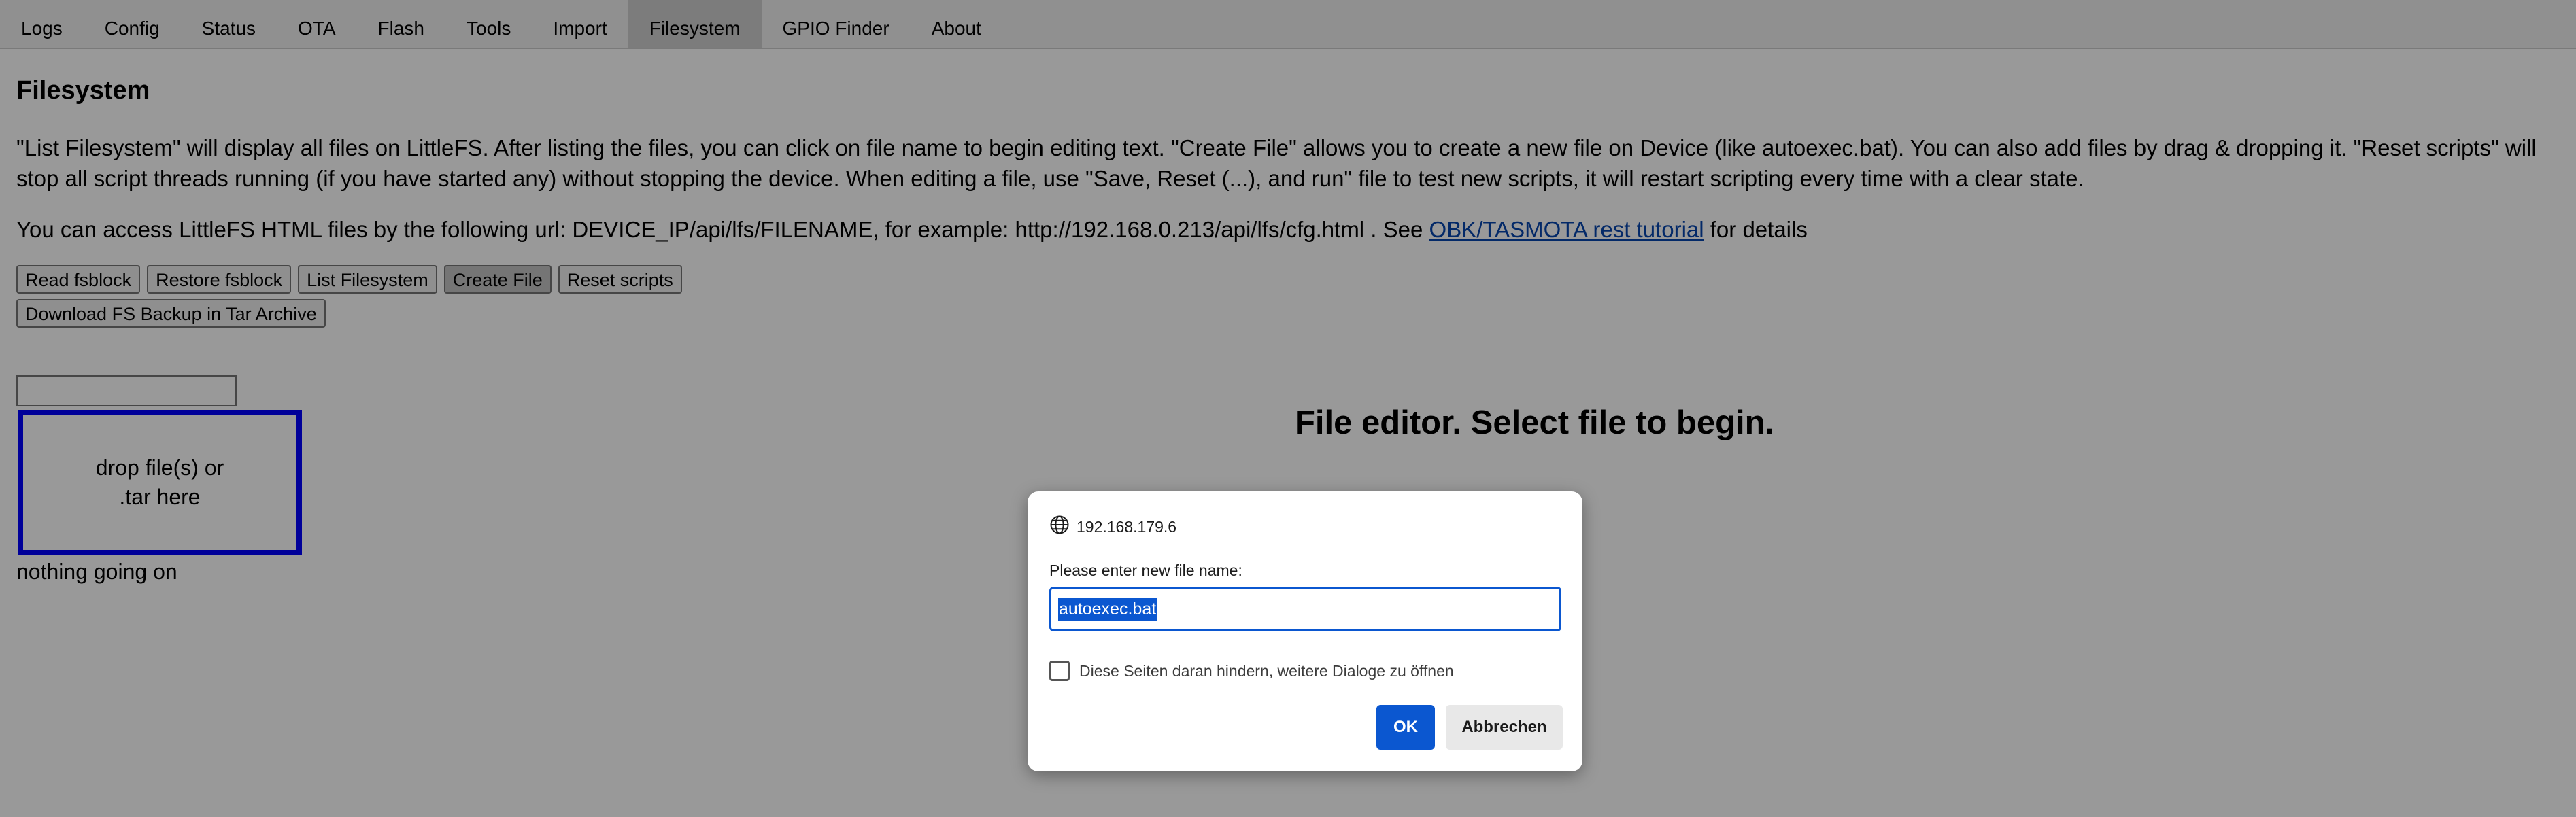 The height and width of the screenshot is (817, 2576). Describe the element at coordinates (1059, 527) in the screenshot. I see `globe-icon` at that location.